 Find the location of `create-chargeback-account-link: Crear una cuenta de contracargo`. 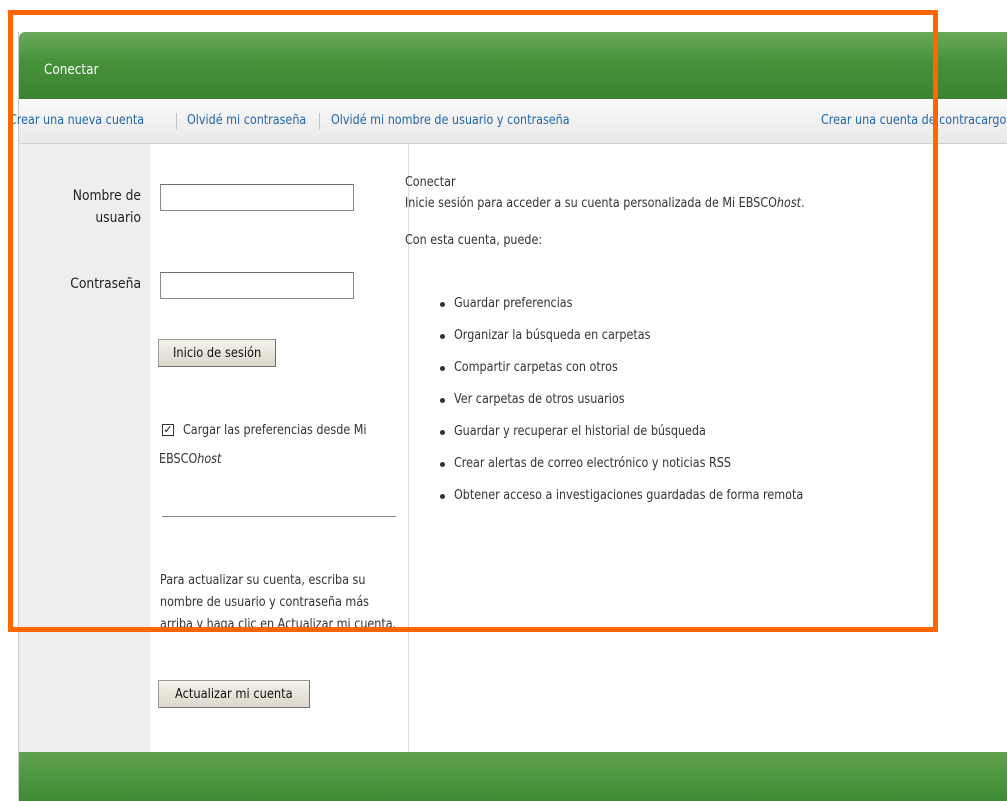

create-chargeback-account-link: Crear una cuenta de contracargo is located at coordinates (913, 120).